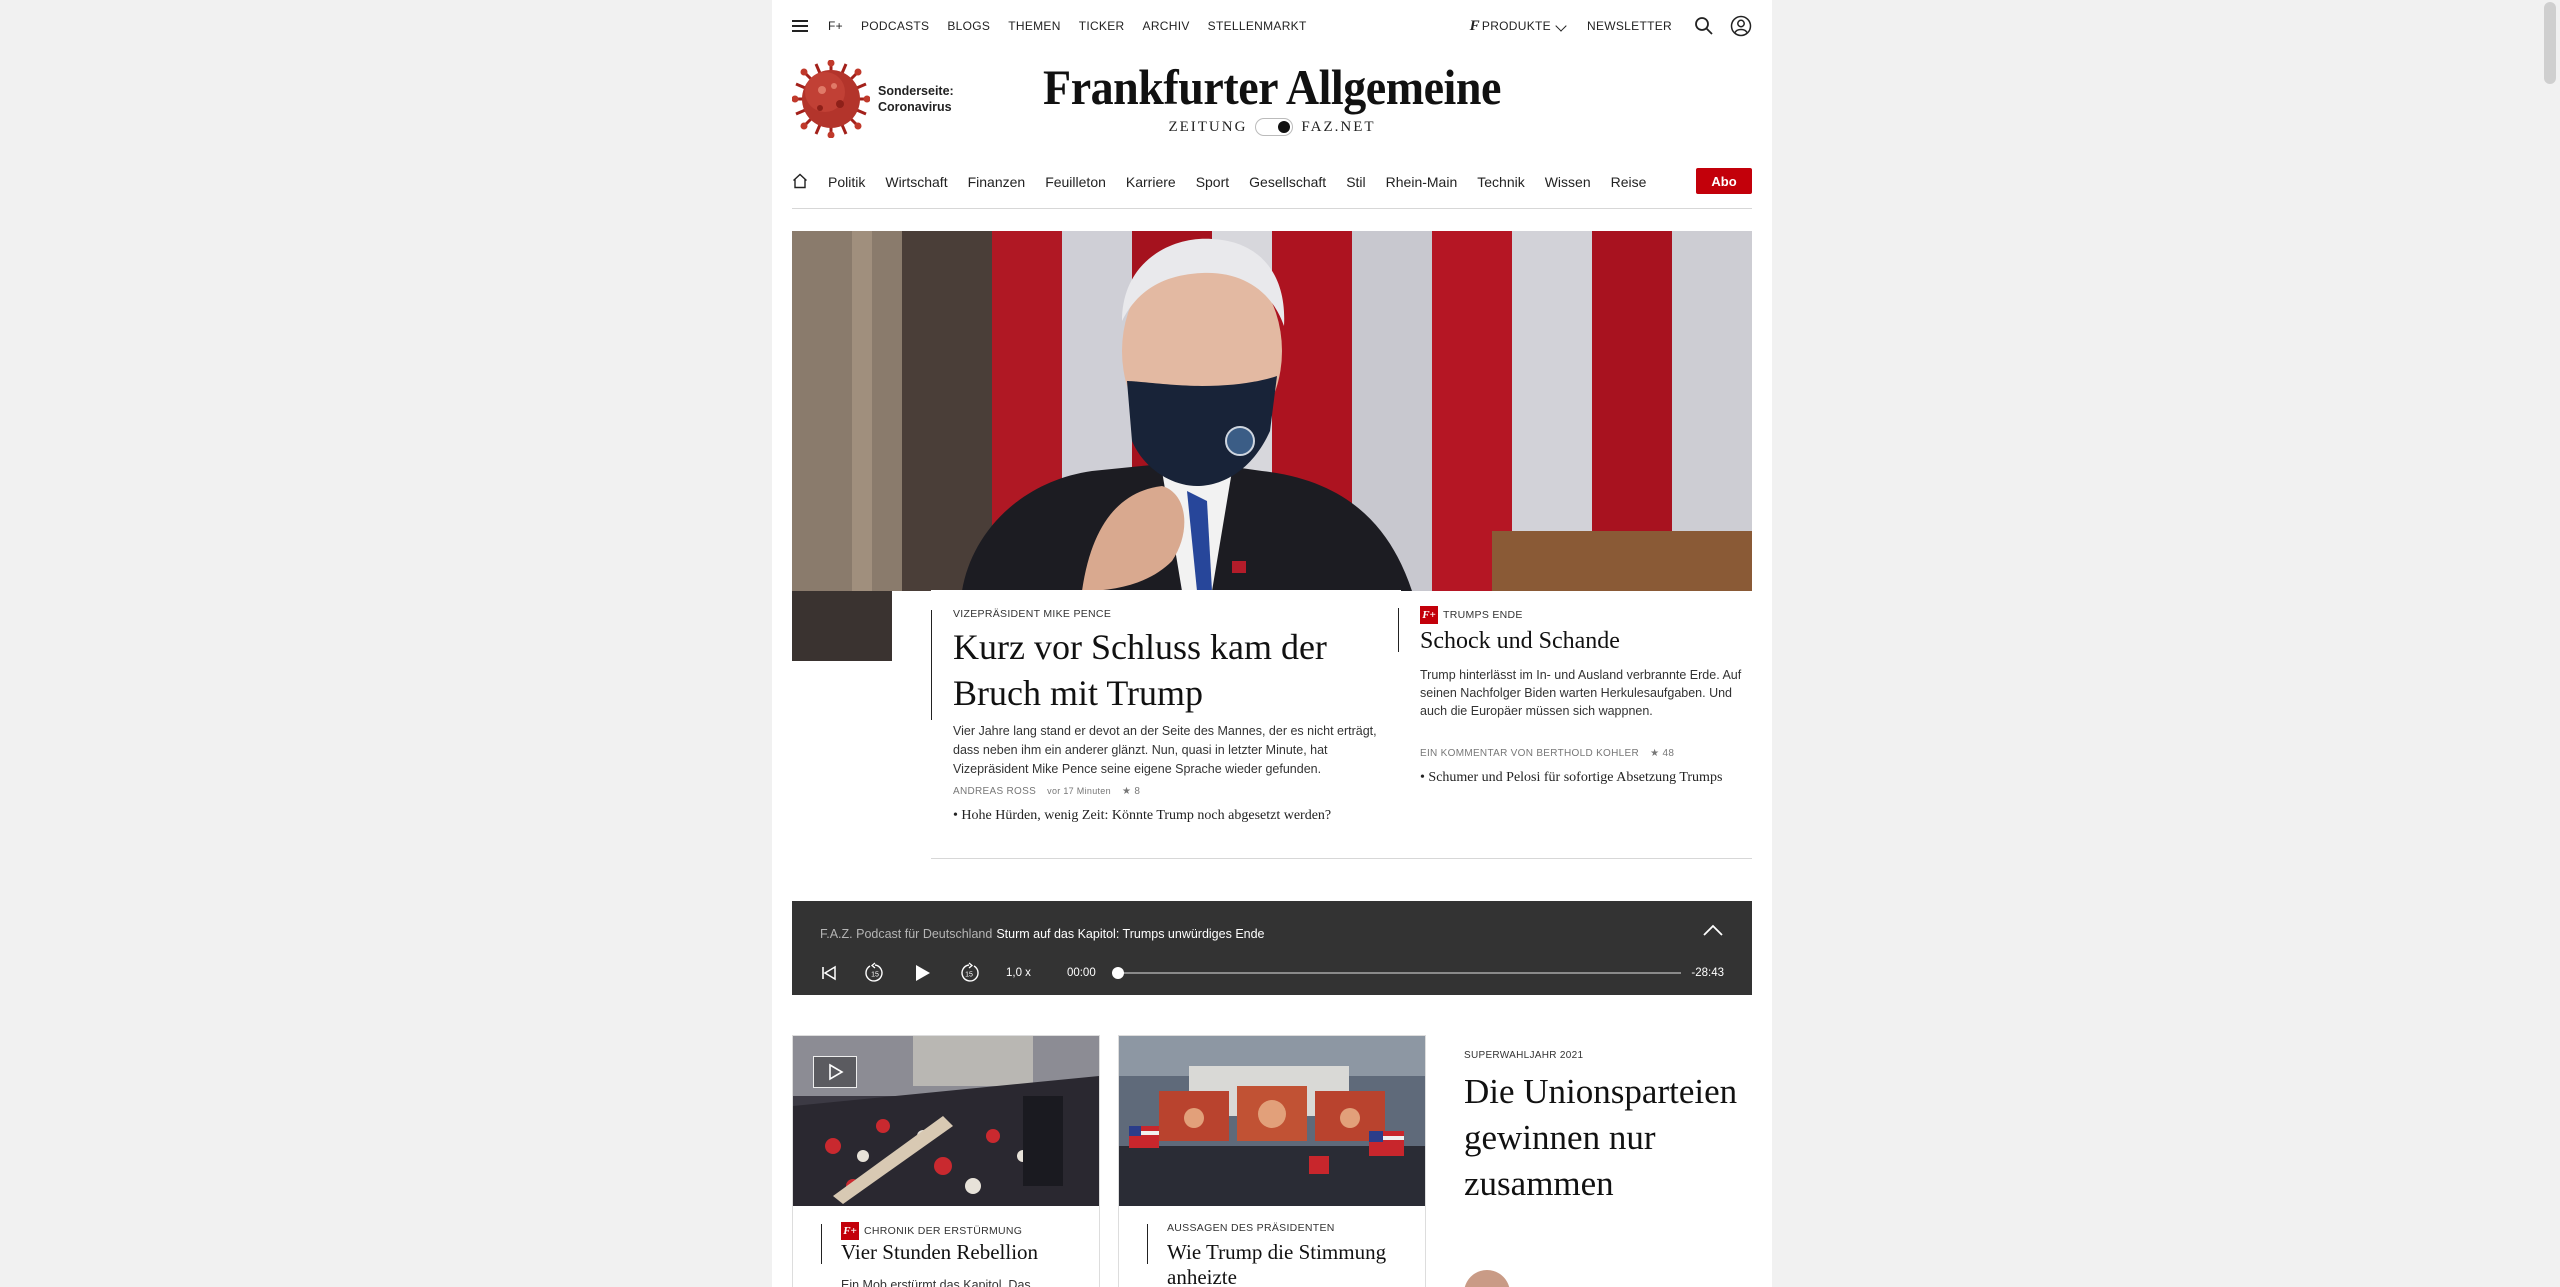 The height and width of the screenshot is (1287, 2560). What do you see at coordinates (1500, 182) in the screenshot?
I see `ressort-technik: Technik` at bounding box center [1500, 182].